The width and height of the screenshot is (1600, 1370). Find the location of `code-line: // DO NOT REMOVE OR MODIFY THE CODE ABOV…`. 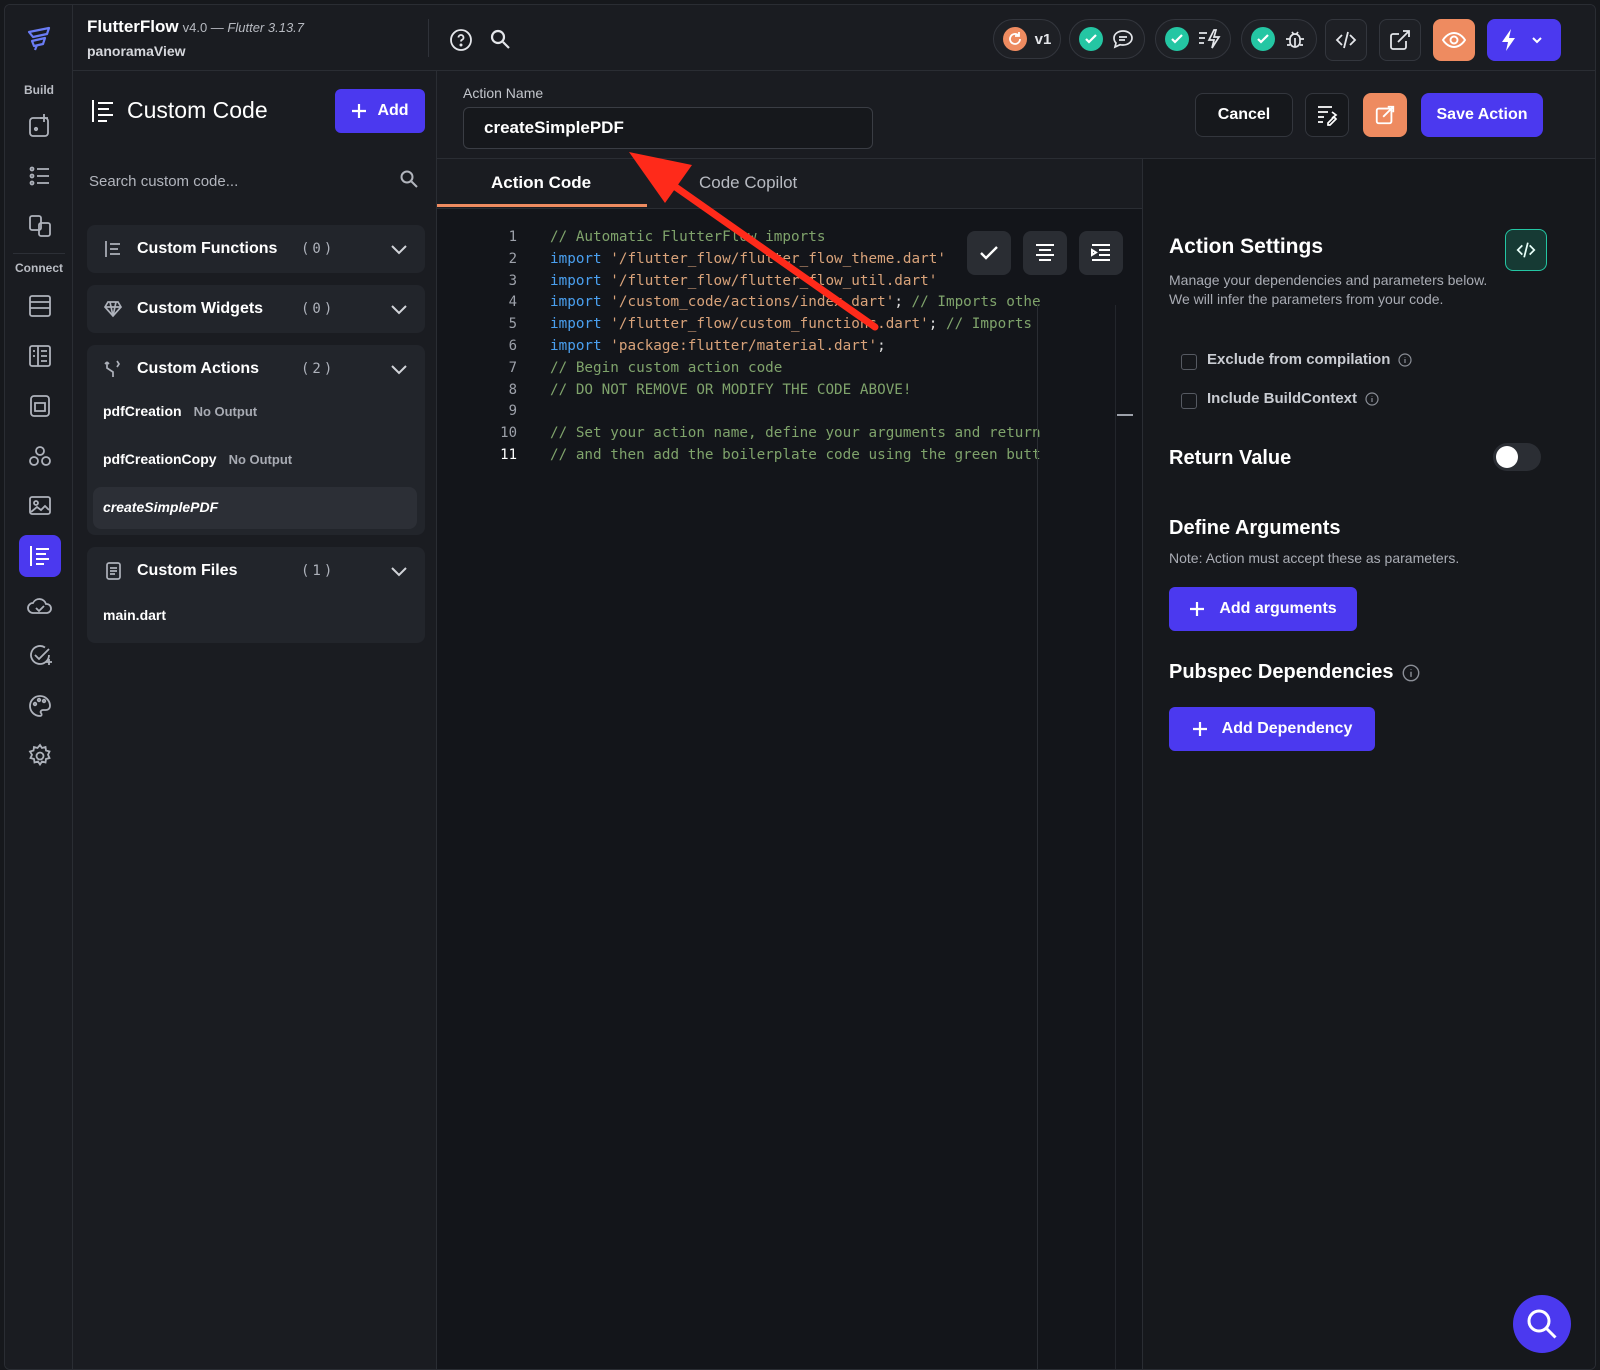

code-line: // DO NOT REMOVE OR MODIFY THE CODE ABOV… is located at coordinates (795, 390).